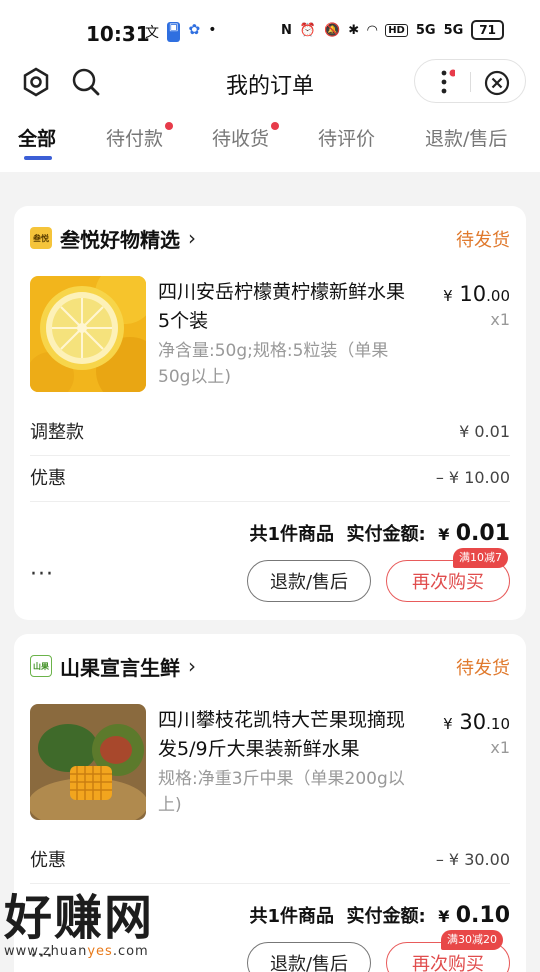 The height and width of the screenshot is (972, 540). I want to click on mini-program-capsule, so click(470, 81).